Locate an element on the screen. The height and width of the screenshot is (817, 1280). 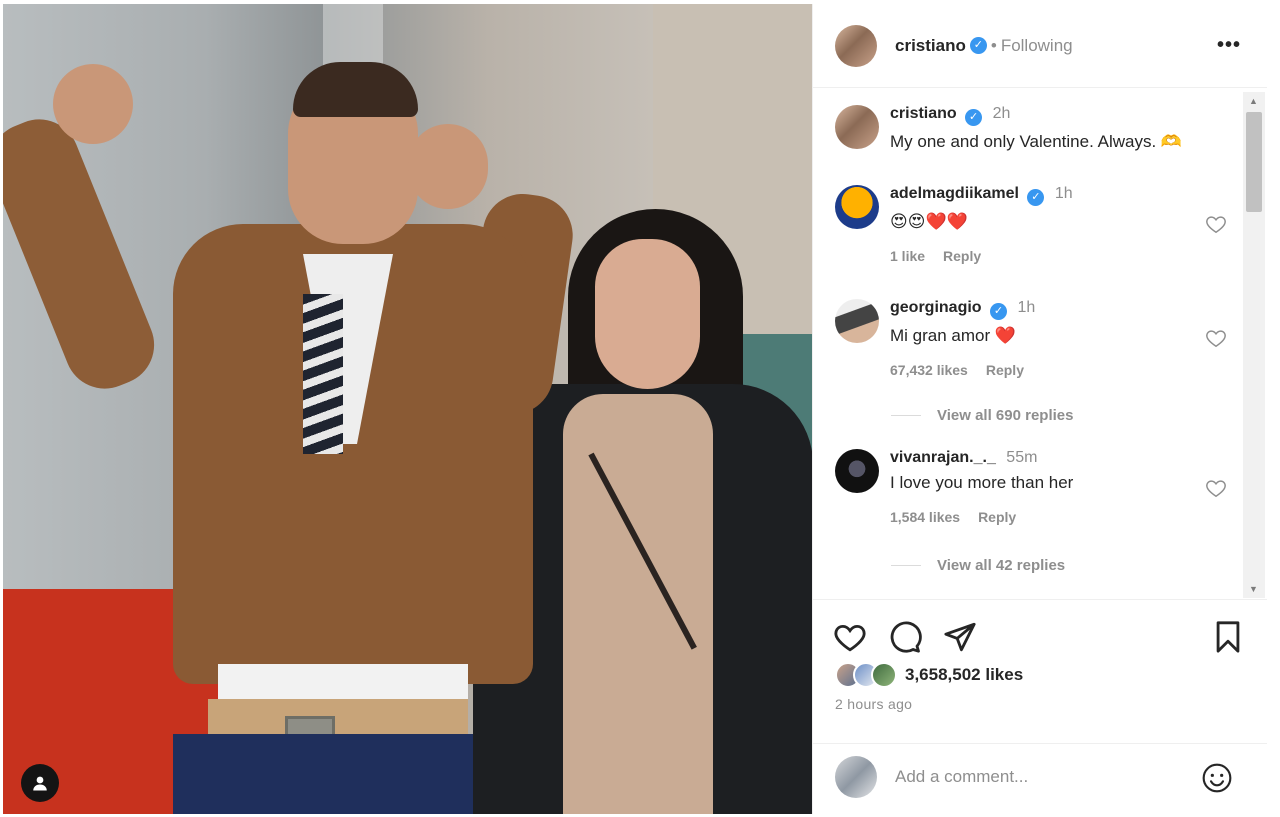
more-icon: ••• is located at coordinates (1229, 45).